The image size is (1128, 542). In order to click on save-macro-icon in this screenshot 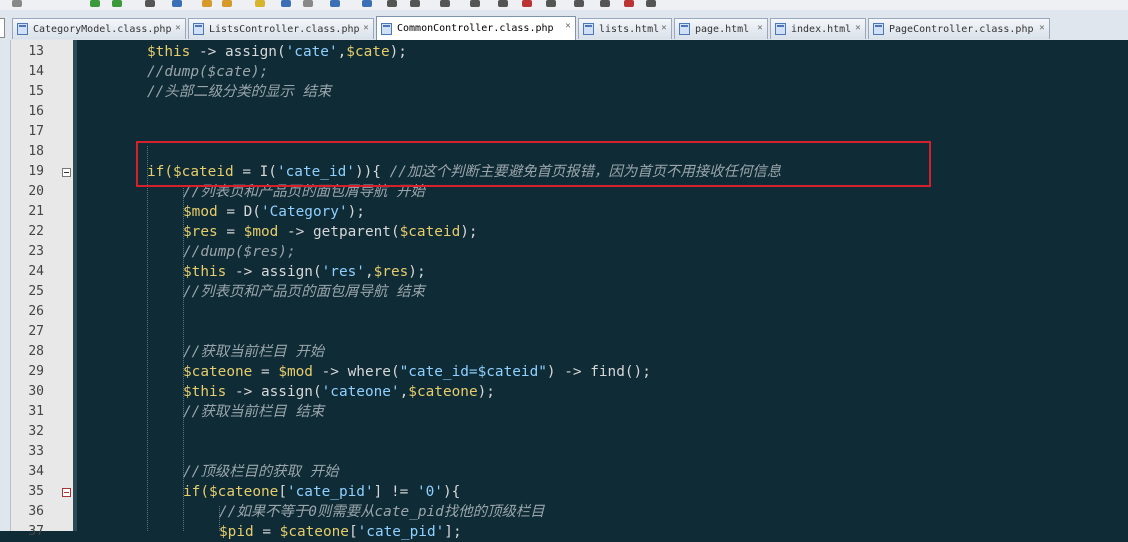, I will do `click(605, 3)`.